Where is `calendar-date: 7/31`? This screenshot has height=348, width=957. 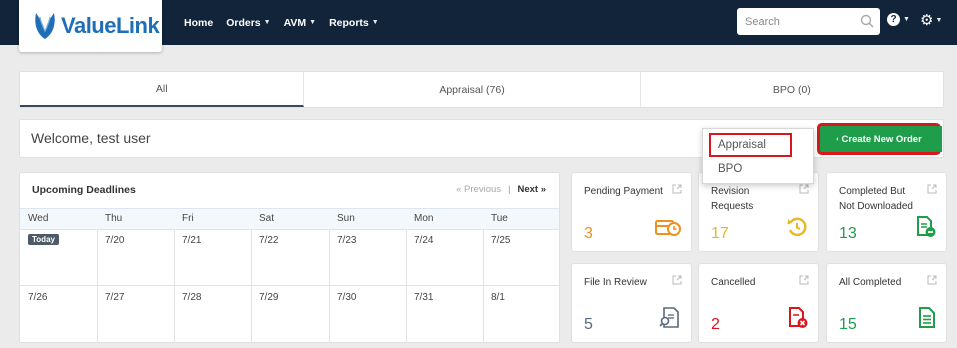 calendar-date: 7/31 is located at coordinates (423, 297).